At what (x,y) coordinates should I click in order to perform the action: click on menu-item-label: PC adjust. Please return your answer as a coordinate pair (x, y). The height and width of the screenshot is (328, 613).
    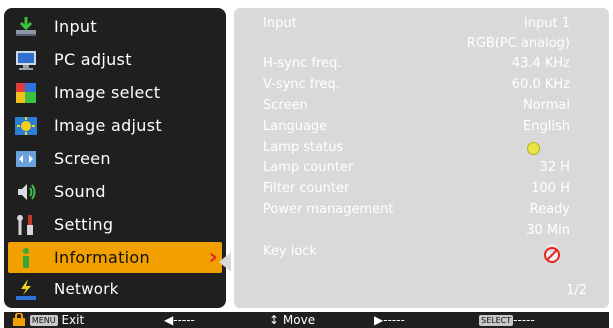
    Looking at the image, I should click on (93, 59).